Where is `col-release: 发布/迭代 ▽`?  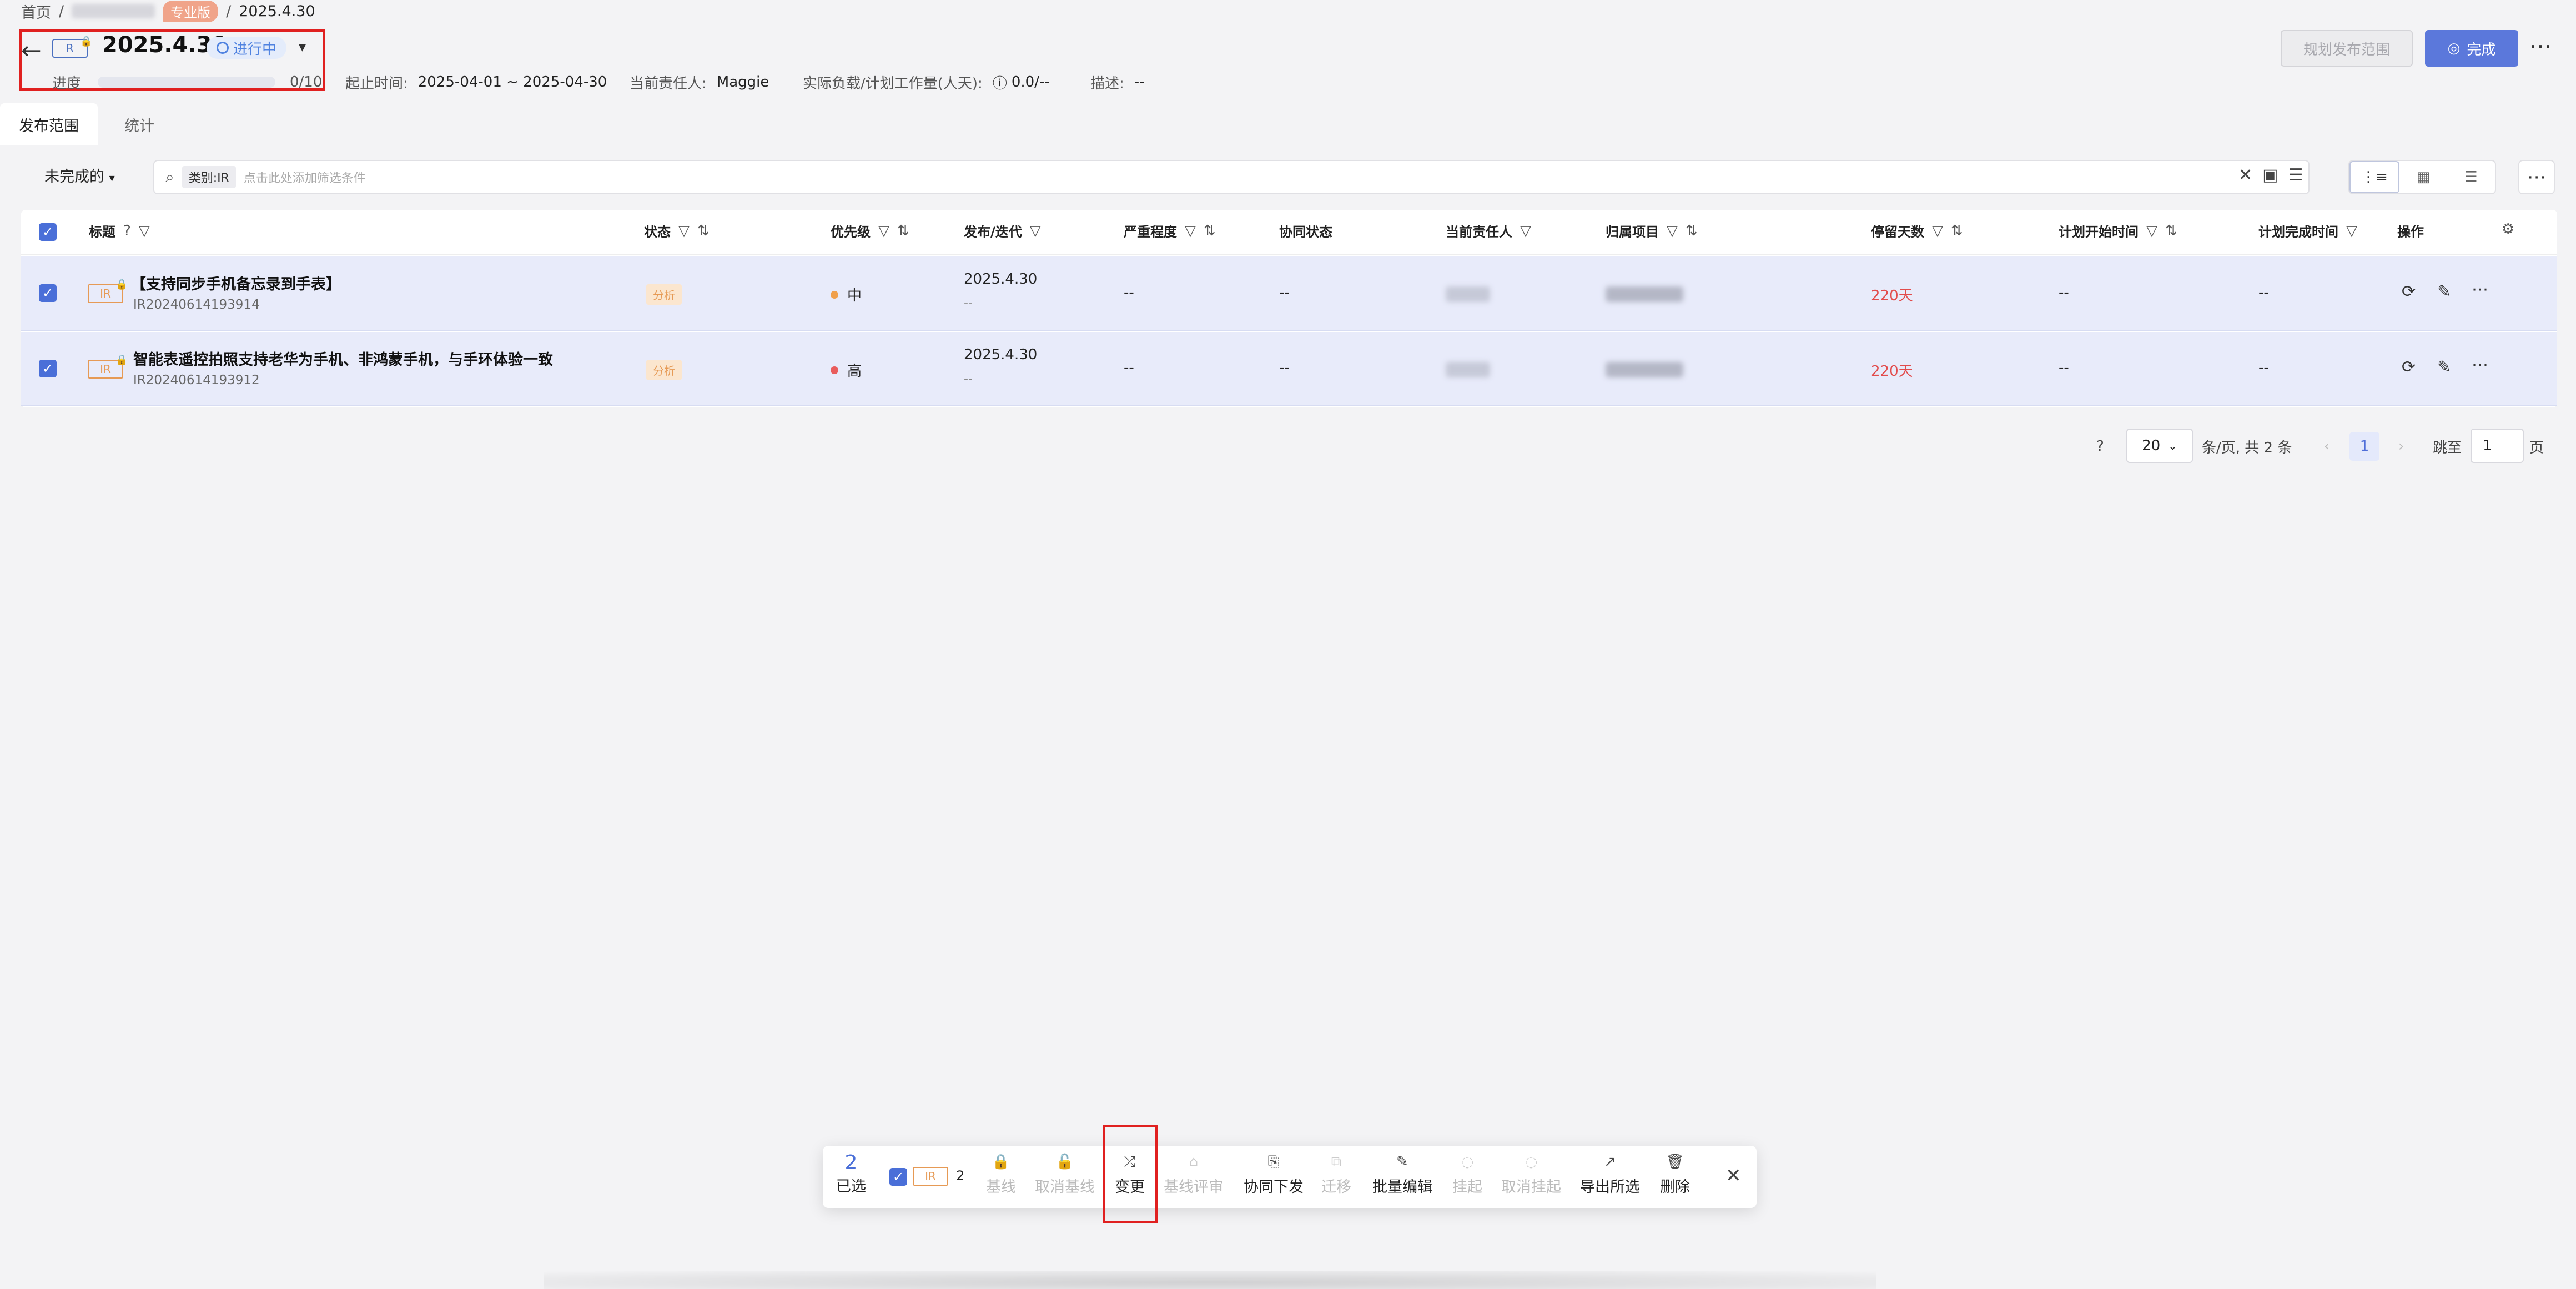 col-release: 发布/迭代 ▽ is located at coordinates (1002, 230).